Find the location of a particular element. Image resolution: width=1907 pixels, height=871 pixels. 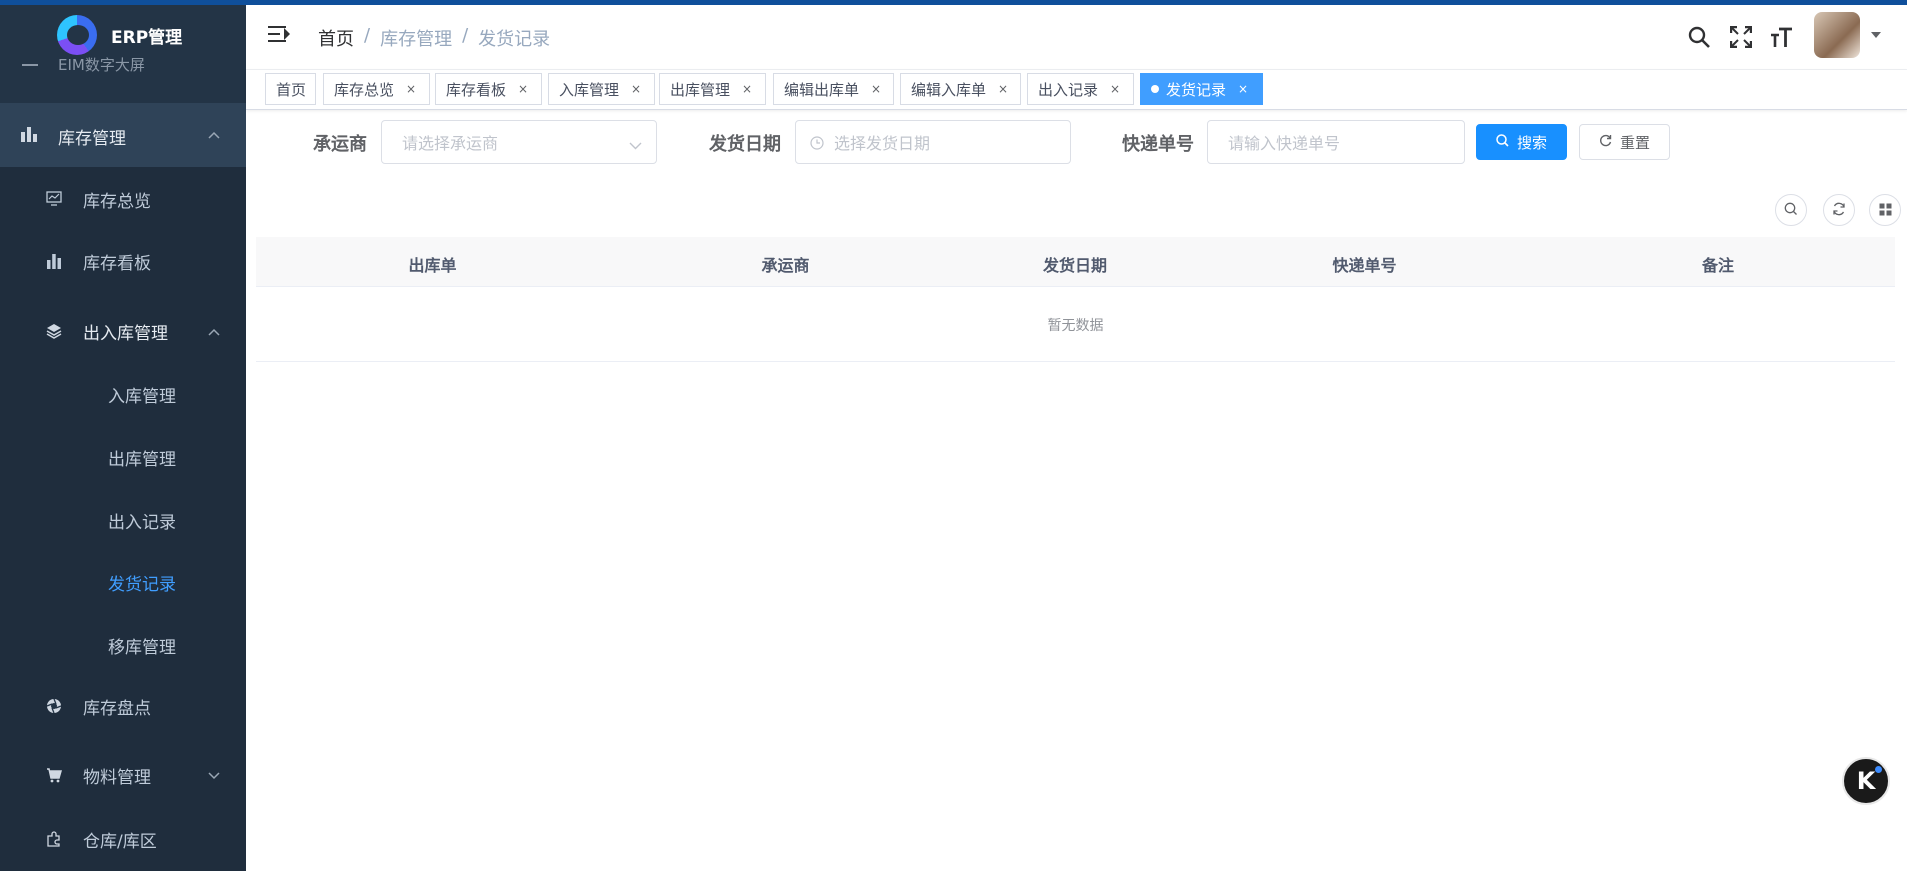

active-dot-icon is located at coordinates (1155, 89).